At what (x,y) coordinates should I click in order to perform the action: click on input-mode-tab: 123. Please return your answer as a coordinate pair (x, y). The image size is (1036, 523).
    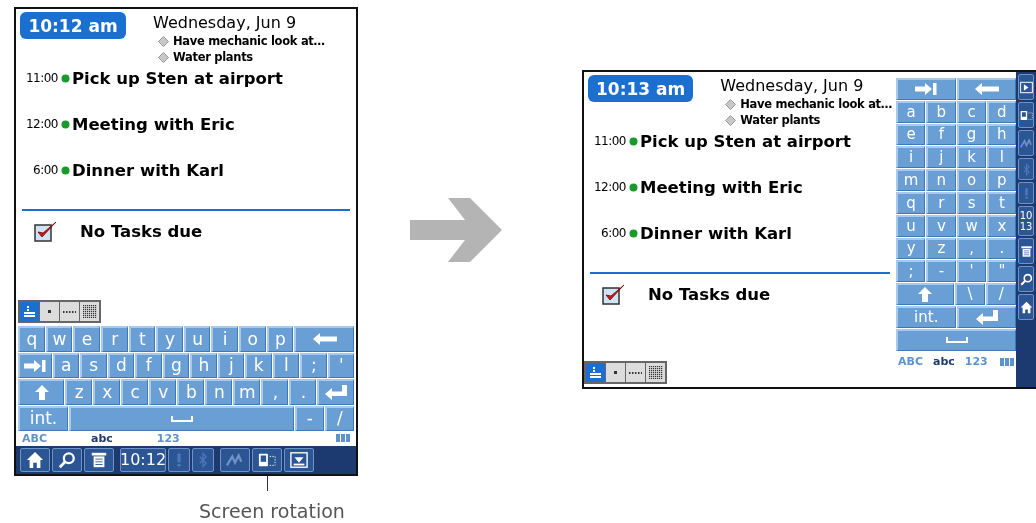
    Looking at the image, I should click on (168, 438).